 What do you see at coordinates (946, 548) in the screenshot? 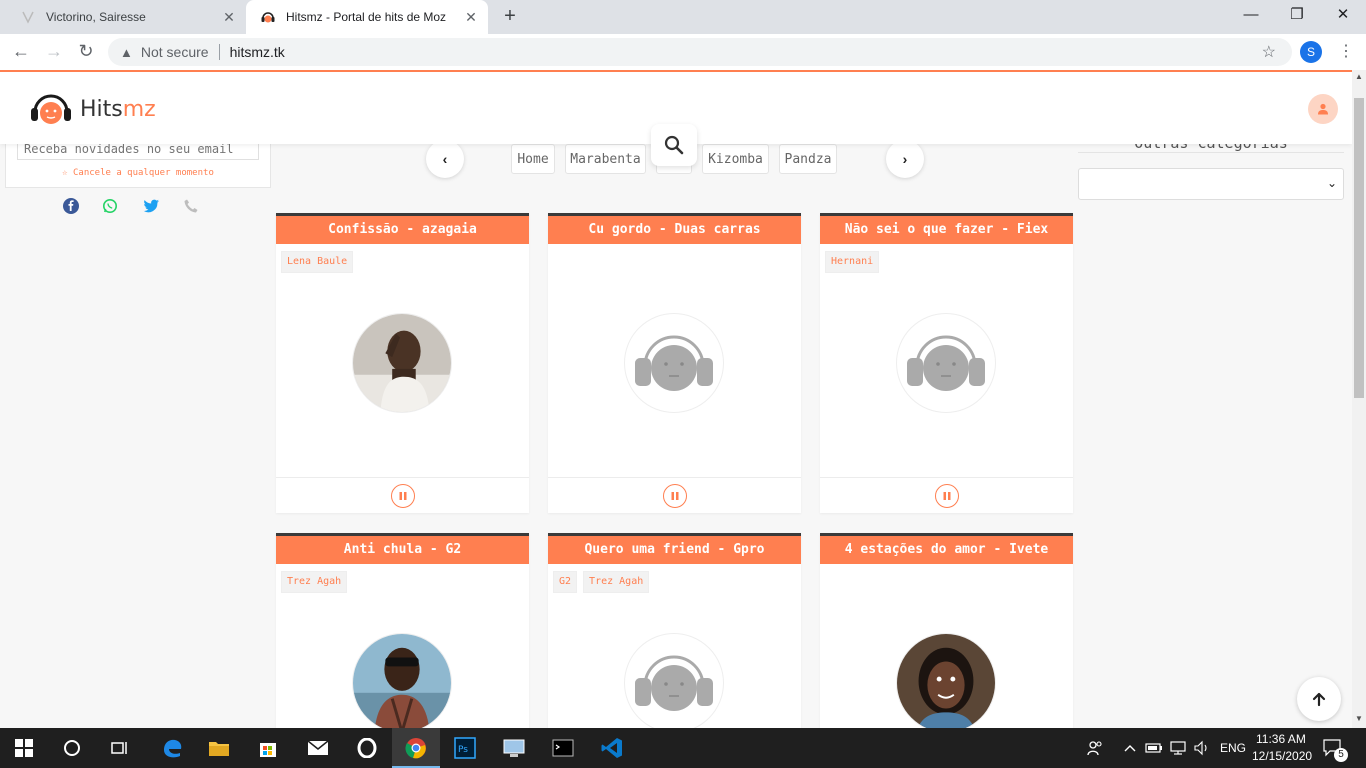
I see `song-title: 4 estações do amor - Ivete` at bounding box center [946, 548].